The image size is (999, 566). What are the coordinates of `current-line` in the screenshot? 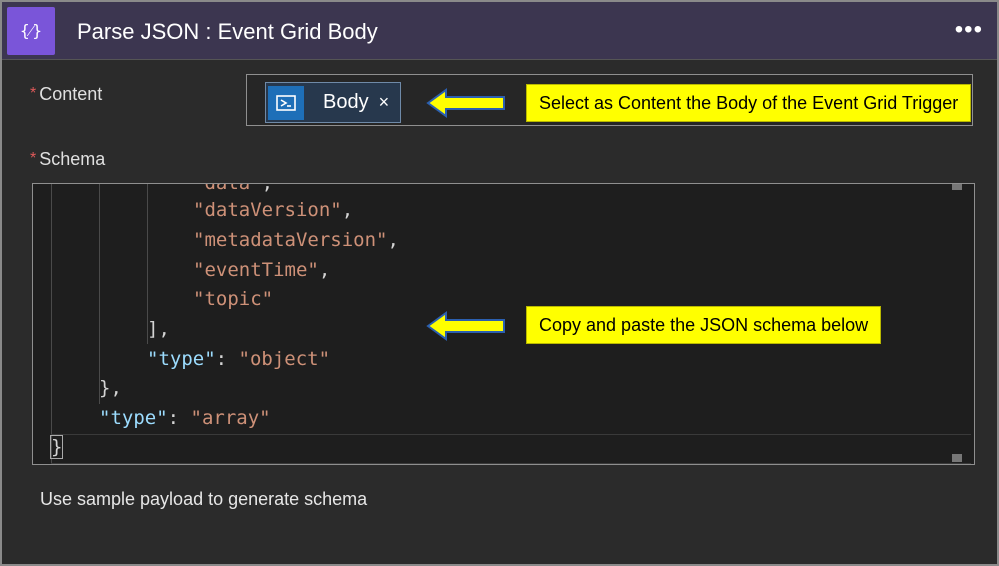 It's located at (511, 449).